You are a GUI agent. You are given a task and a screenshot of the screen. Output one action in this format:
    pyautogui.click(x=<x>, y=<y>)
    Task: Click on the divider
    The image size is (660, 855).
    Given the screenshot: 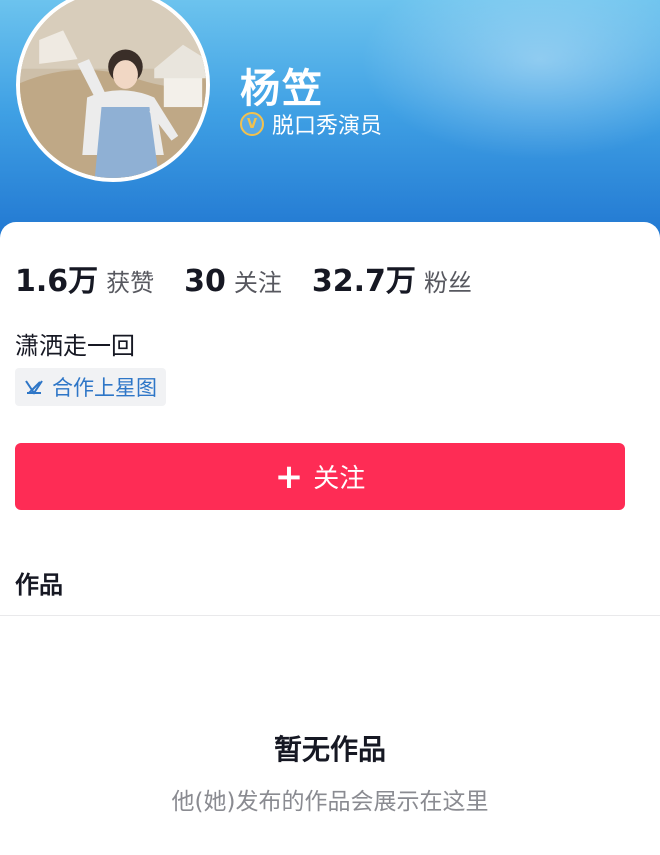 What is the action you would take?
    pyautogui.click(x=330, y=615)
    